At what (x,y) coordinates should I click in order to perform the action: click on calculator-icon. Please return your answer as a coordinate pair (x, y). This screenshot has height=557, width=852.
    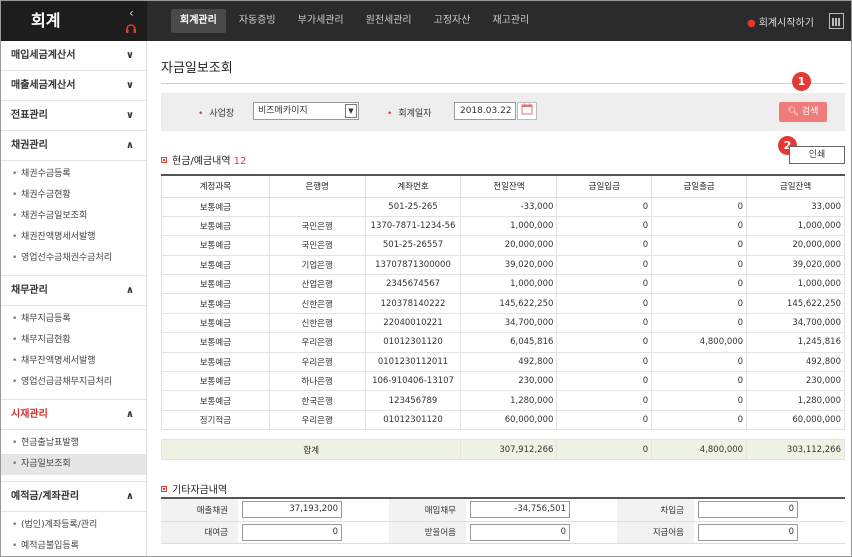
    Looking at the image, I should click on (836, 21).